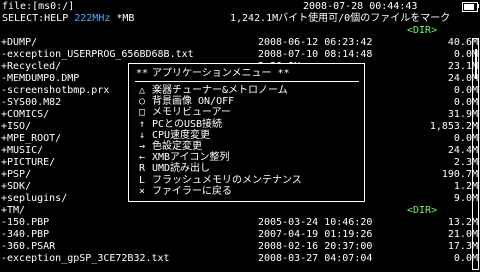  Describe the element at coordinates (25, 234) in the screenshot. I see `file-name: -340.PBP` at that location.